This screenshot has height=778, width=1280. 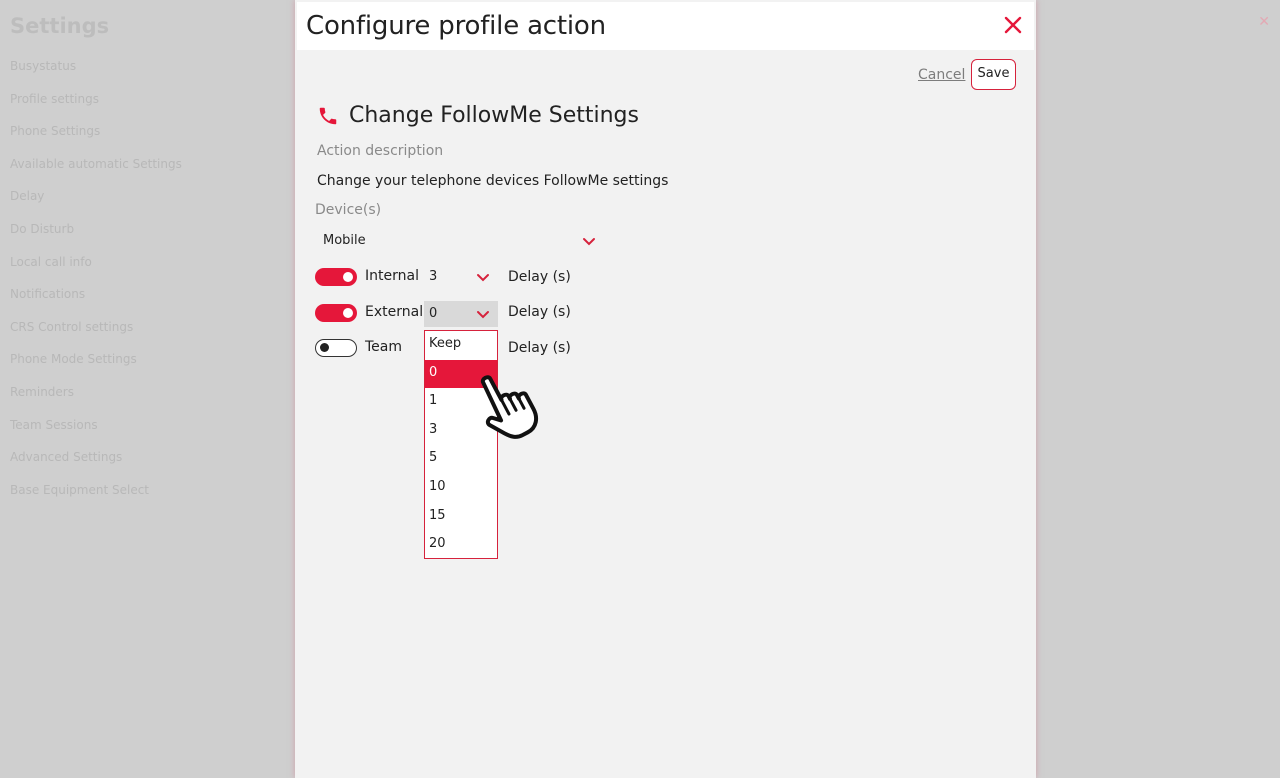 What do you see at coordinates (48, 294) in the screenshot?
I see `background-menu-item: Notifications` at bounding box center [48, 294].